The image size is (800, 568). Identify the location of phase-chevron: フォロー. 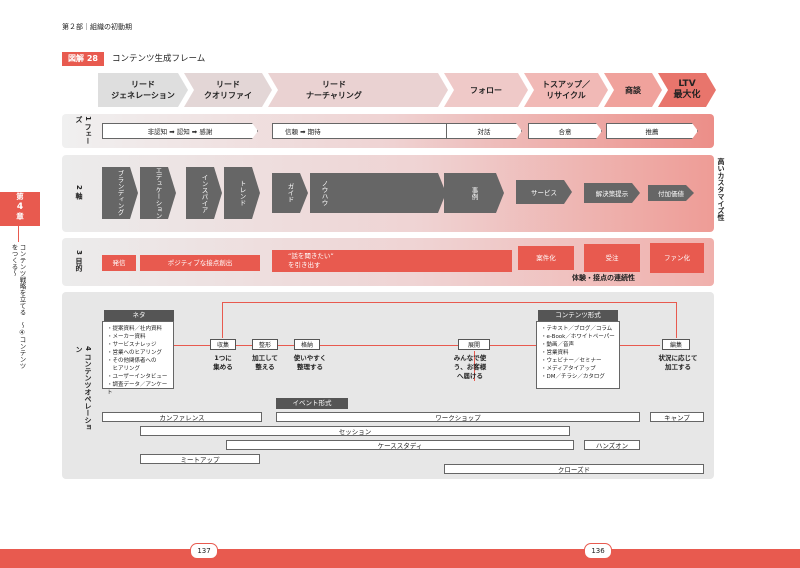
(486, 90).